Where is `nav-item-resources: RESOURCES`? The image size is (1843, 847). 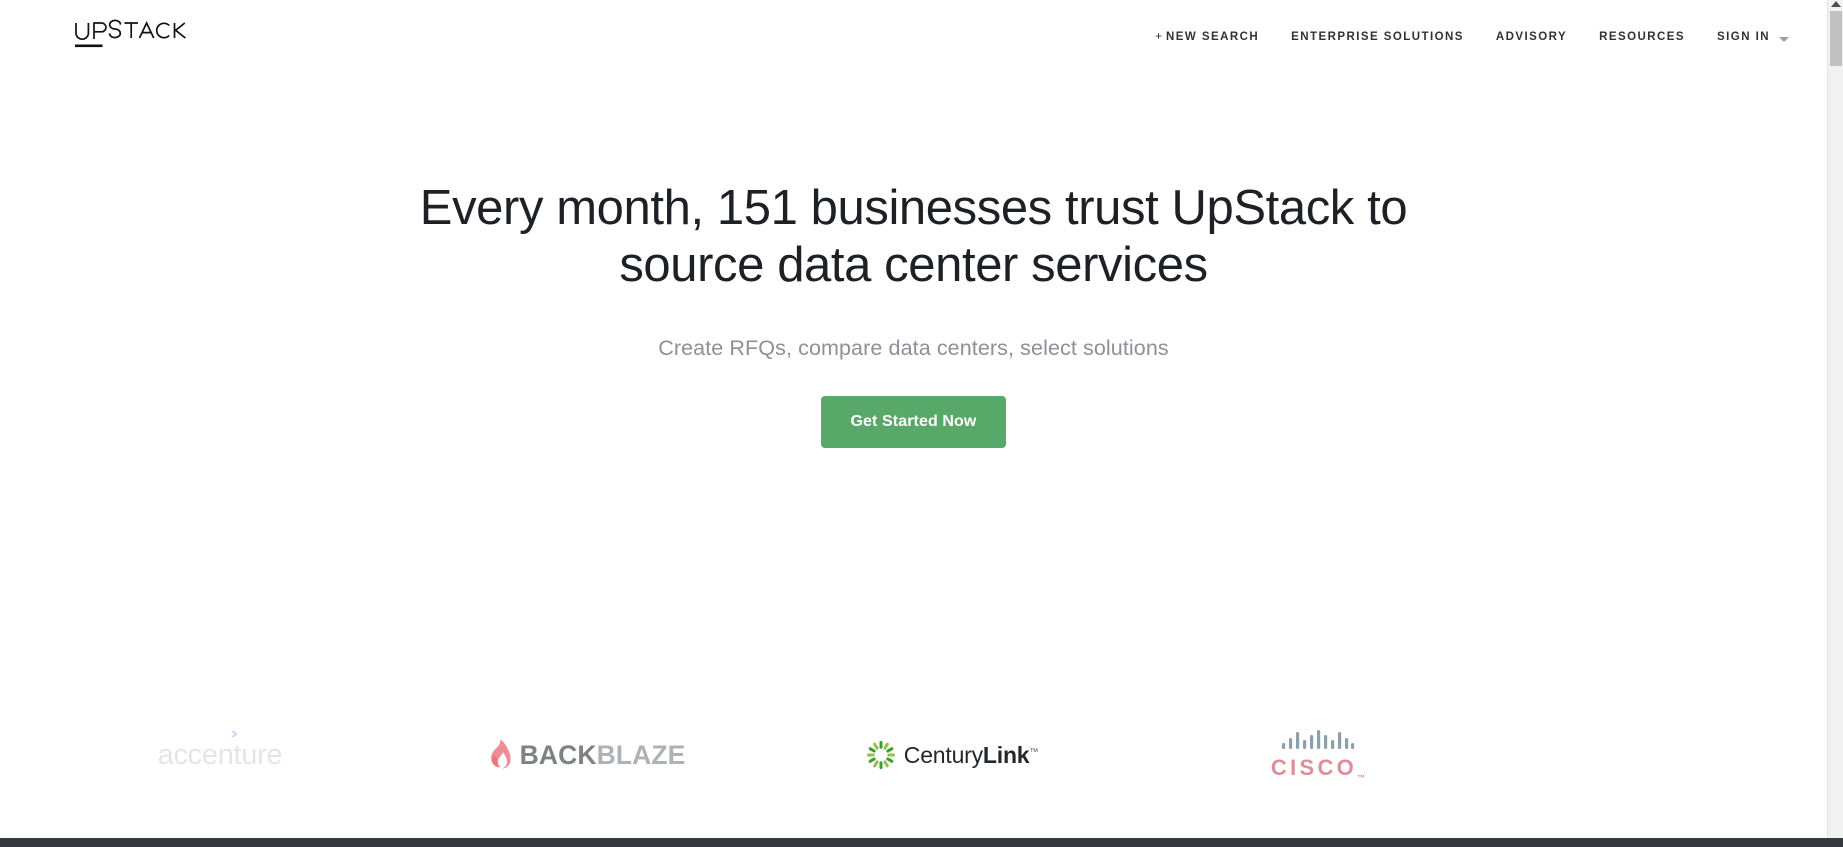
nav-item-resources: RESOURCES is located at coordinates (1642, 38).